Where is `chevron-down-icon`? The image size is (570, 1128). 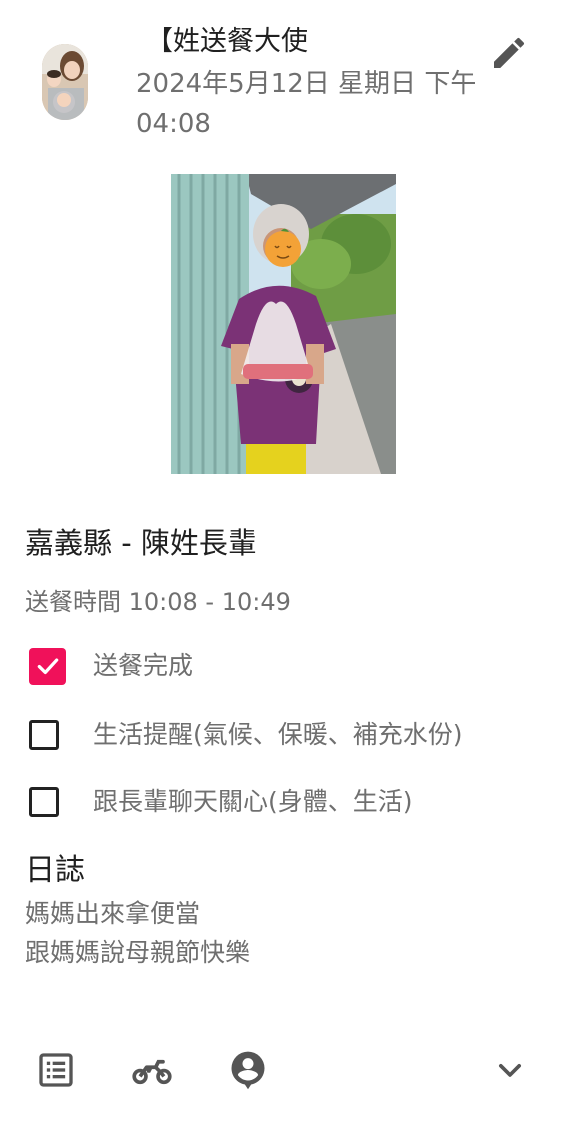
chevron-down-icon is located at coordinates (510, 1070).